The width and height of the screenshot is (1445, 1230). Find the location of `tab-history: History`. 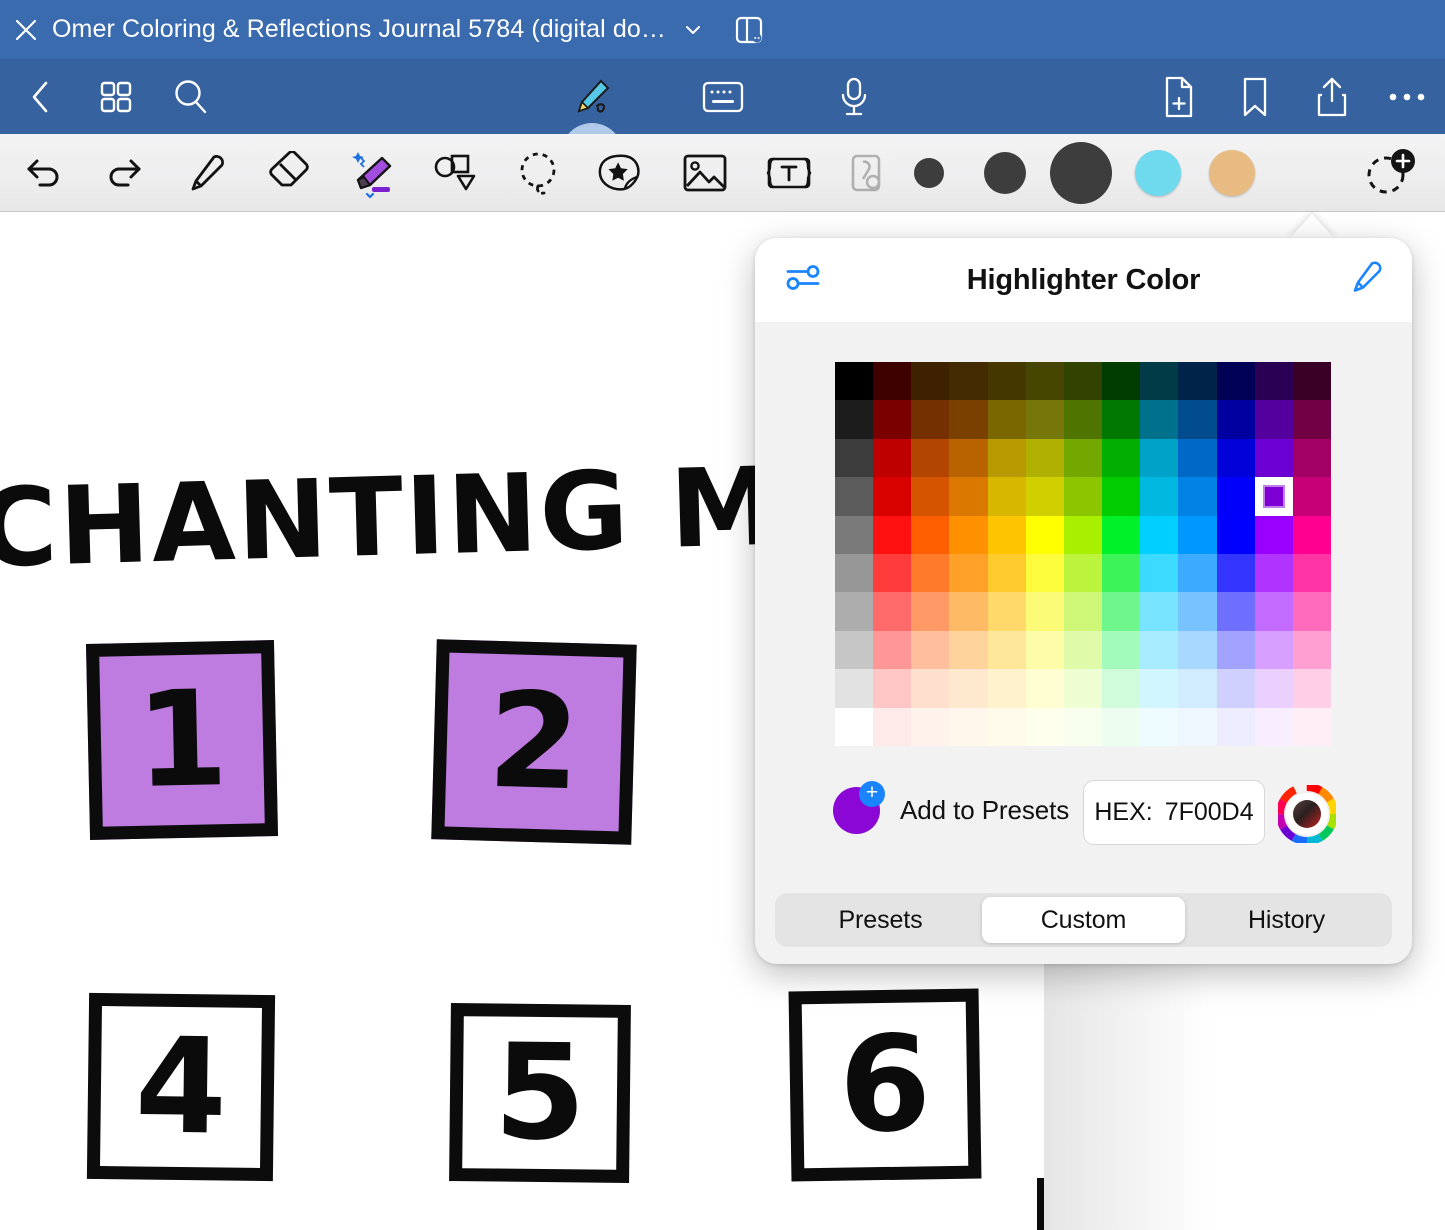

tab-history: History is located at coordinates (1286, 920).